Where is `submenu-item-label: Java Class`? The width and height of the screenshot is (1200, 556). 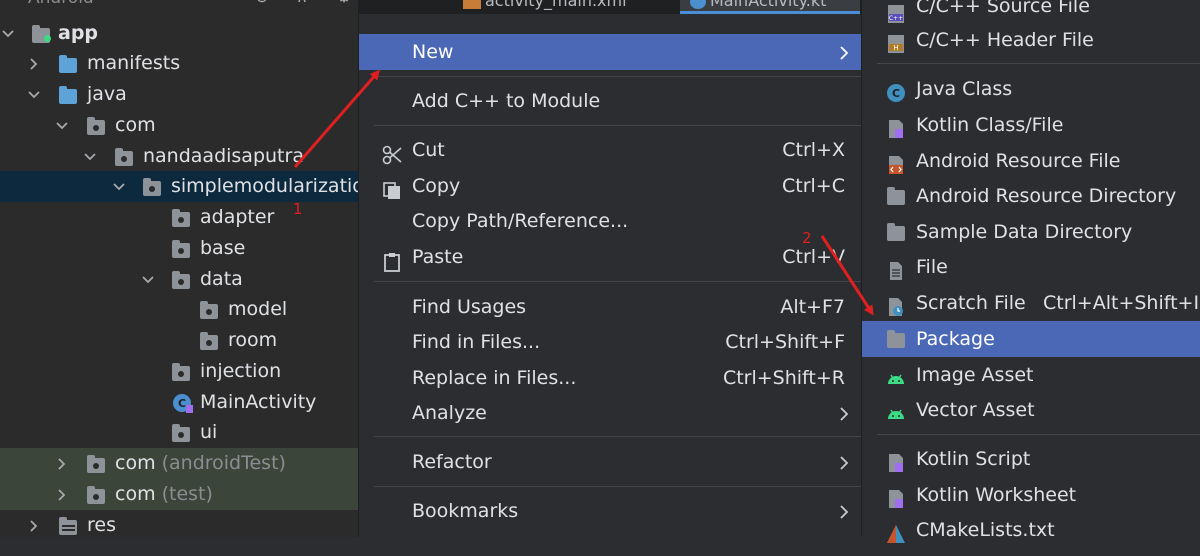
submenu-item-label: Java Class is located at coordinates (964, 89).